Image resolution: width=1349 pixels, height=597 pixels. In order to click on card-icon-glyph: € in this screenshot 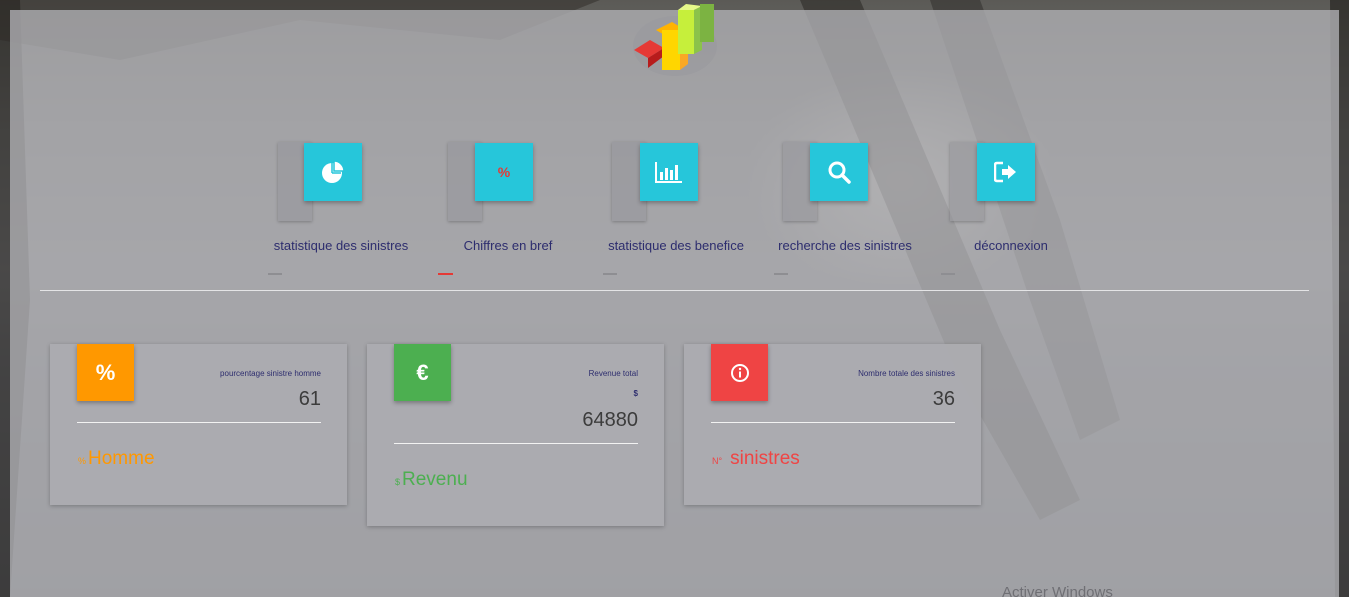, I will do `click(422, 372)`.